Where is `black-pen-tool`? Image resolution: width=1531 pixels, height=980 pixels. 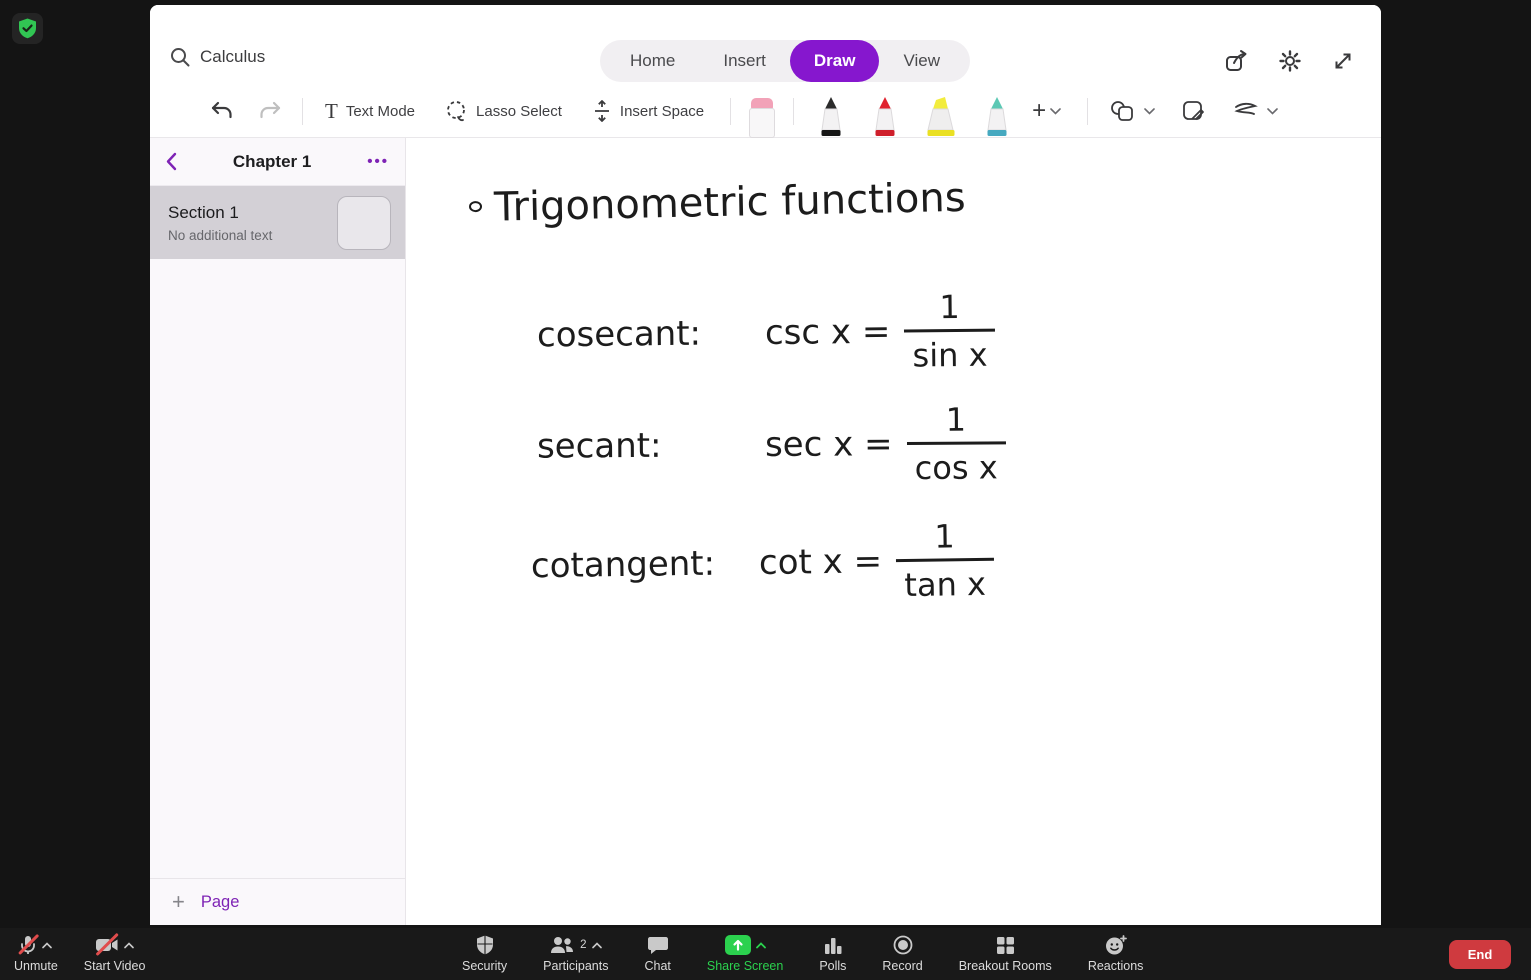
black-pen-tool is located at coordinates (831, 111).